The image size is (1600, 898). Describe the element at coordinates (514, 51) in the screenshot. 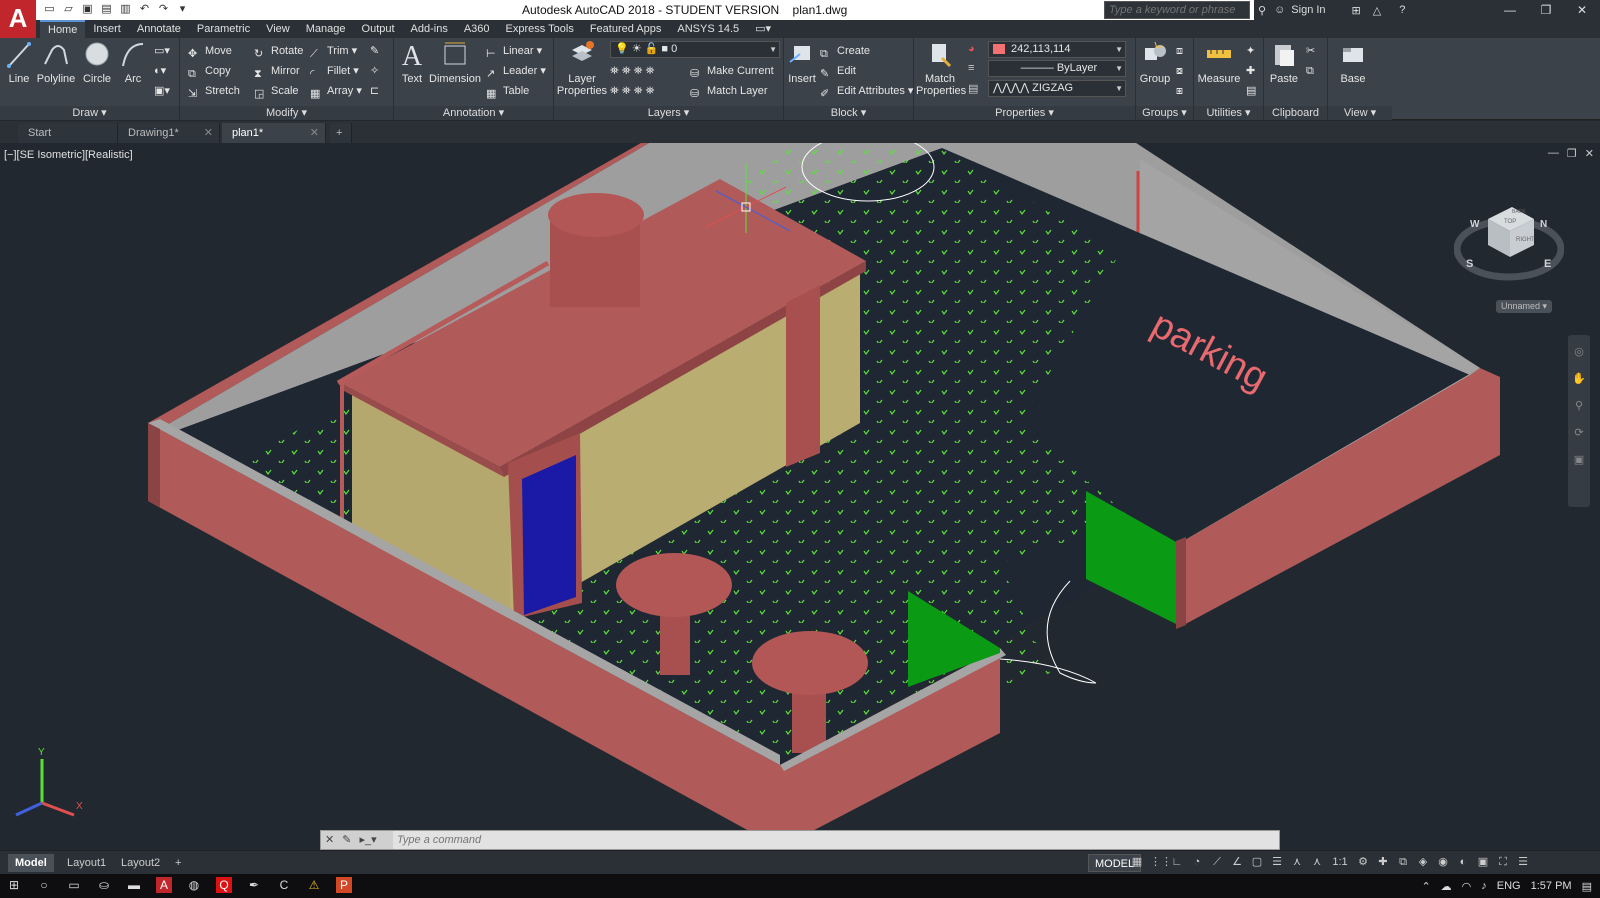

I see `linear-button: ⊢ Linear ▾` at that location.